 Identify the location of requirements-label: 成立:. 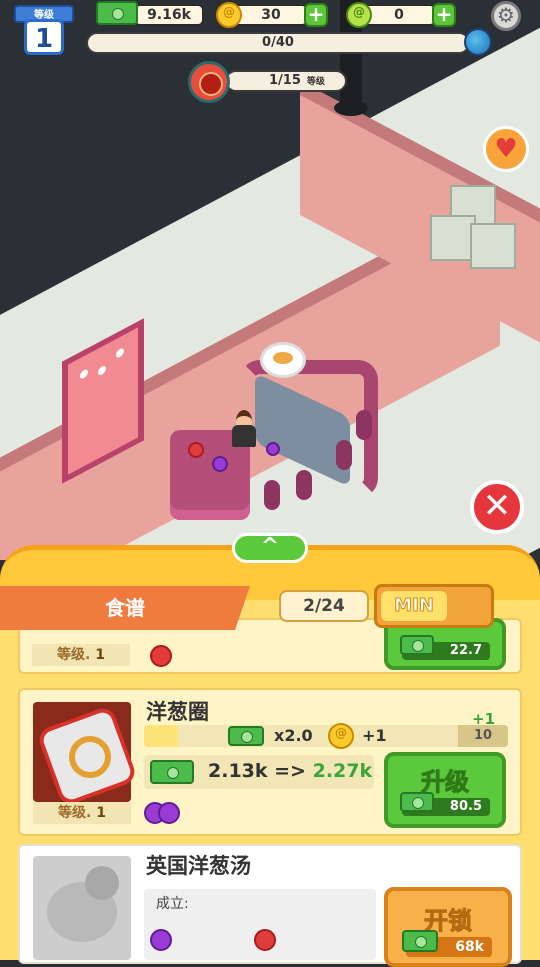
(172, 904).